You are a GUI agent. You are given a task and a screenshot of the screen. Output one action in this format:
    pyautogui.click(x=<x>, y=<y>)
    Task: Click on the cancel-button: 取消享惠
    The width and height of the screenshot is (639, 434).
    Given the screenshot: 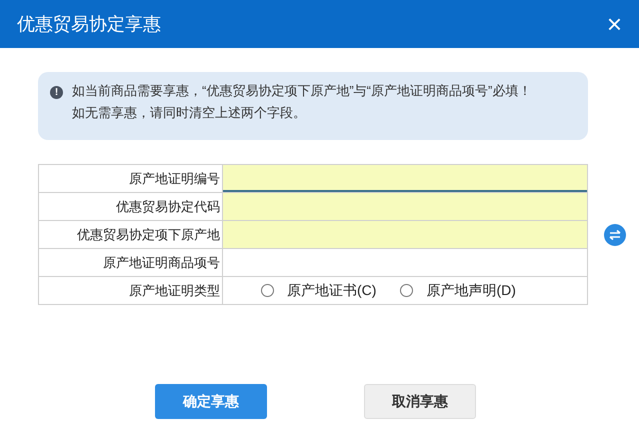 What is the action you would take?
    pyautogui.click(x=420, y=401)
    